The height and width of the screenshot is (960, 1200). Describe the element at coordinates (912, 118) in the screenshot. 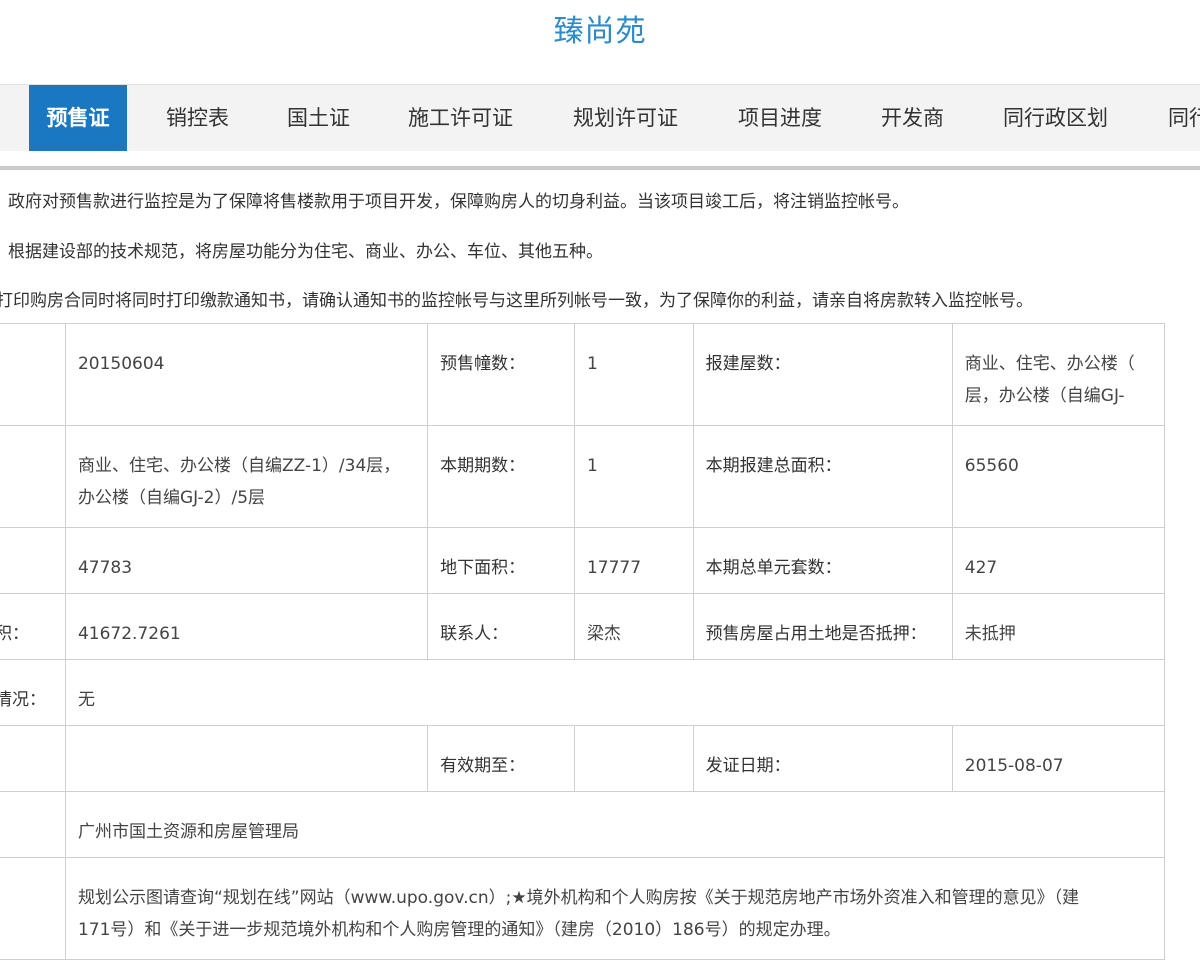

I see `tab-developer: 开发商` at that location.